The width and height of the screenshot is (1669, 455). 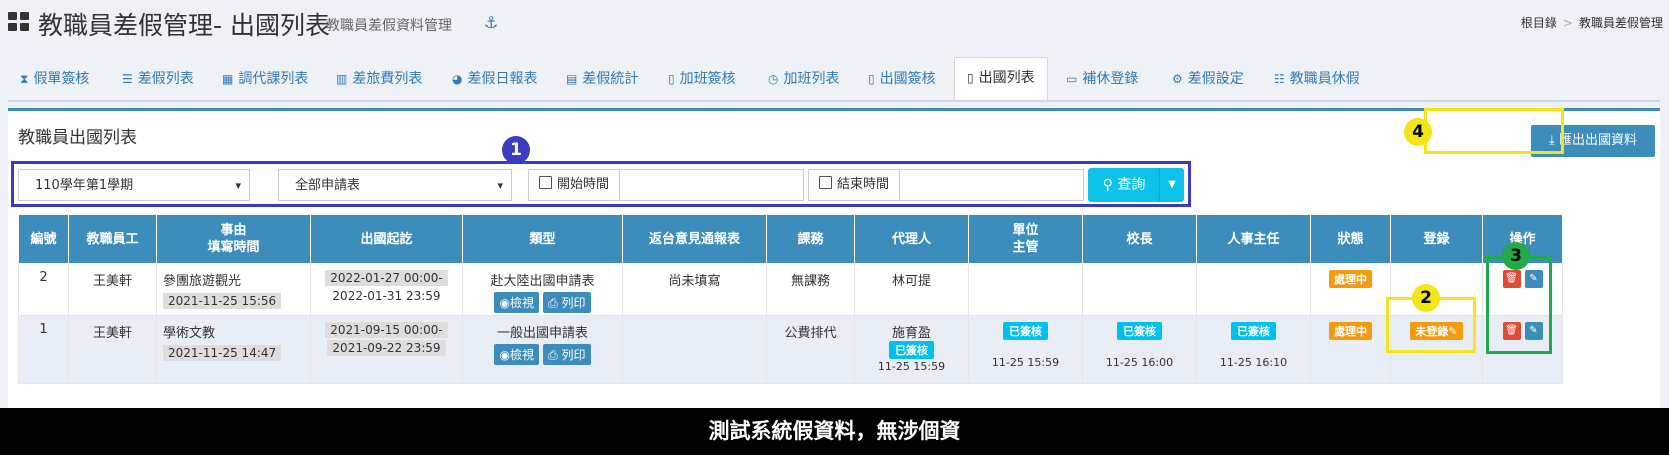 I want to click on tab-substitute-list: ▦ 調代課列表, so click(x=265, y=79).